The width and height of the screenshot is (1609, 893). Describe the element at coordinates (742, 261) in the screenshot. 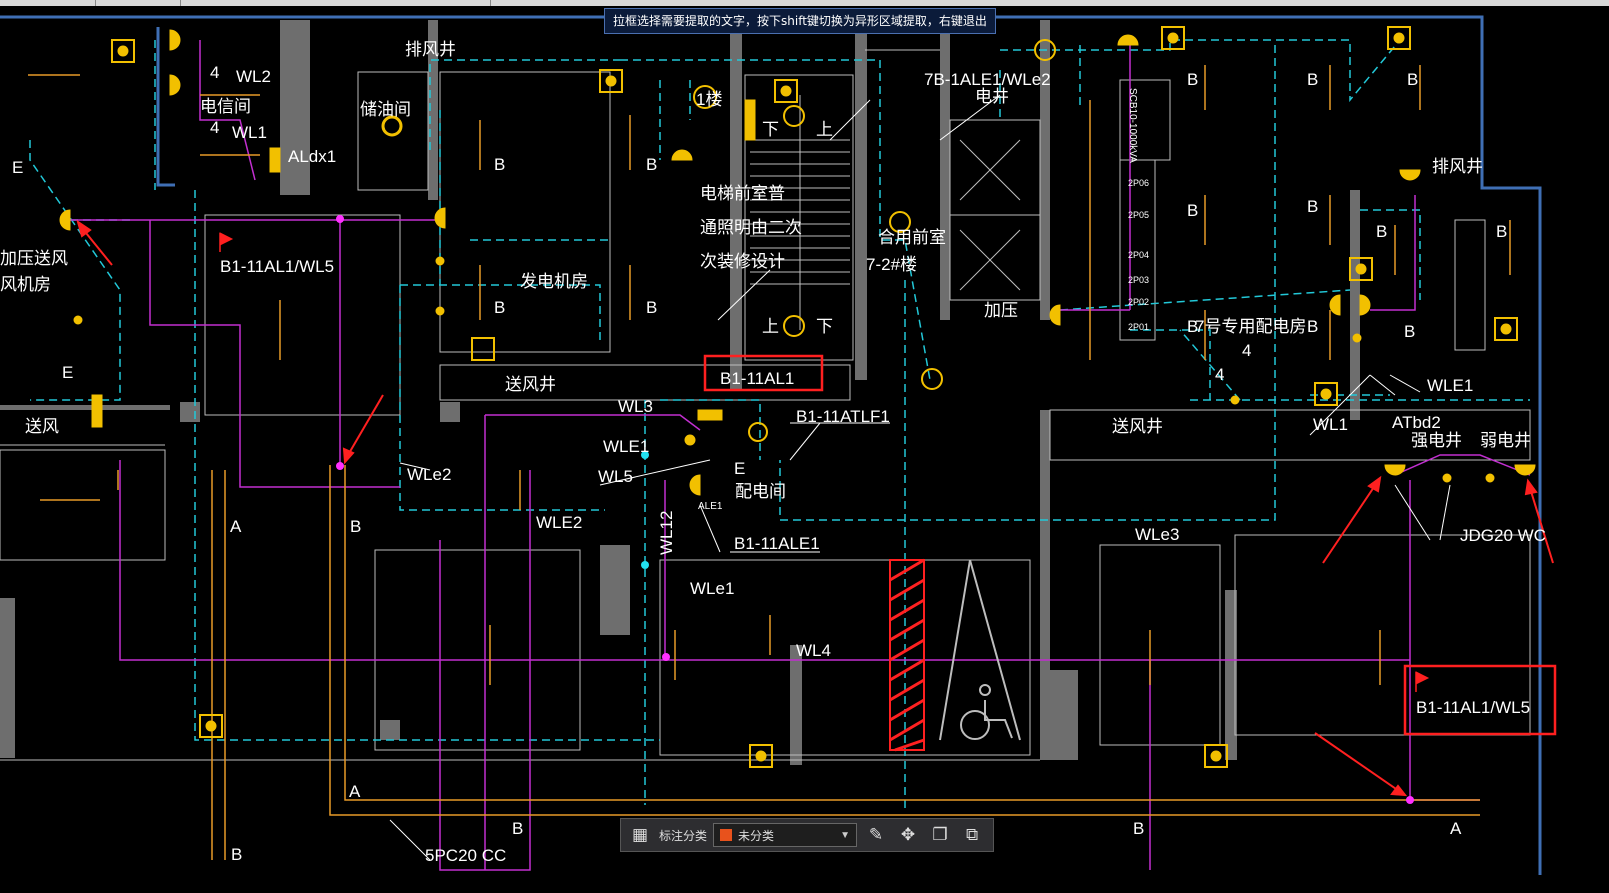

I see `label-note-line3: 次装修设计` at that location.